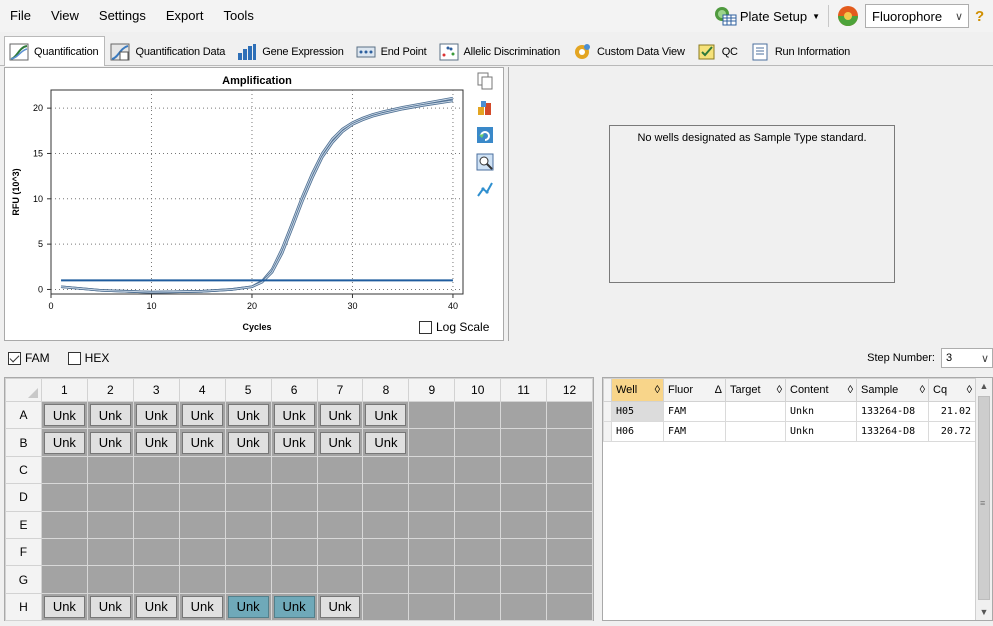  What do you see at coordinates (917, 16) in the screenshot?
I see `fluorophore-select: Fluorophore ∨` at bounding box center [917, 16].